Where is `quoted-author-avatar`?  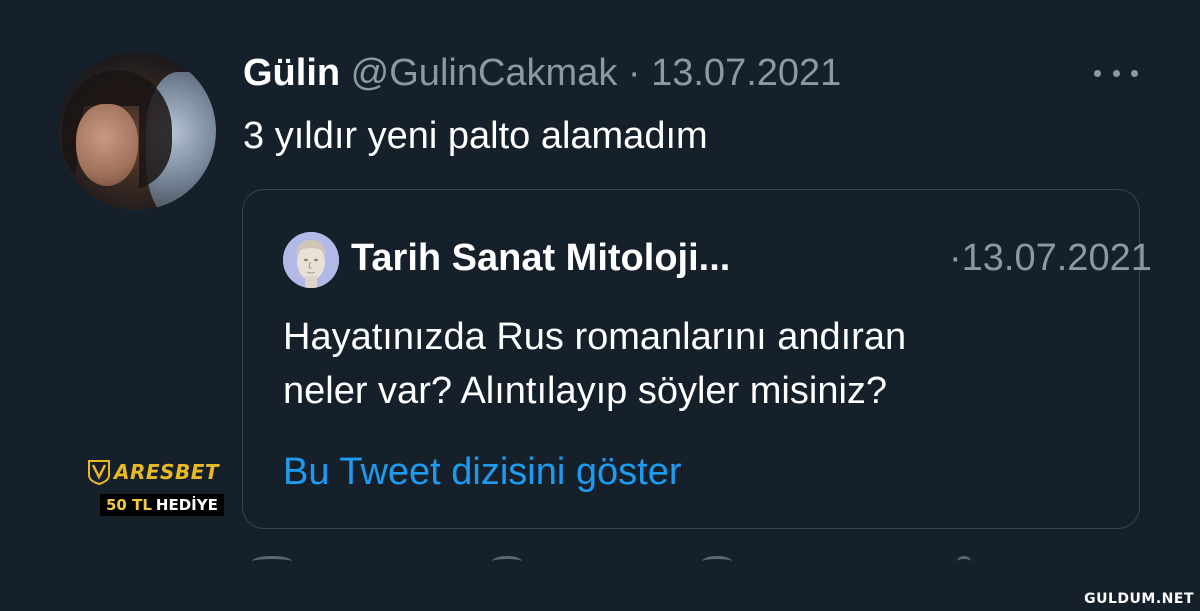
quoted-author-avatar is located at coordinates (311, 260).